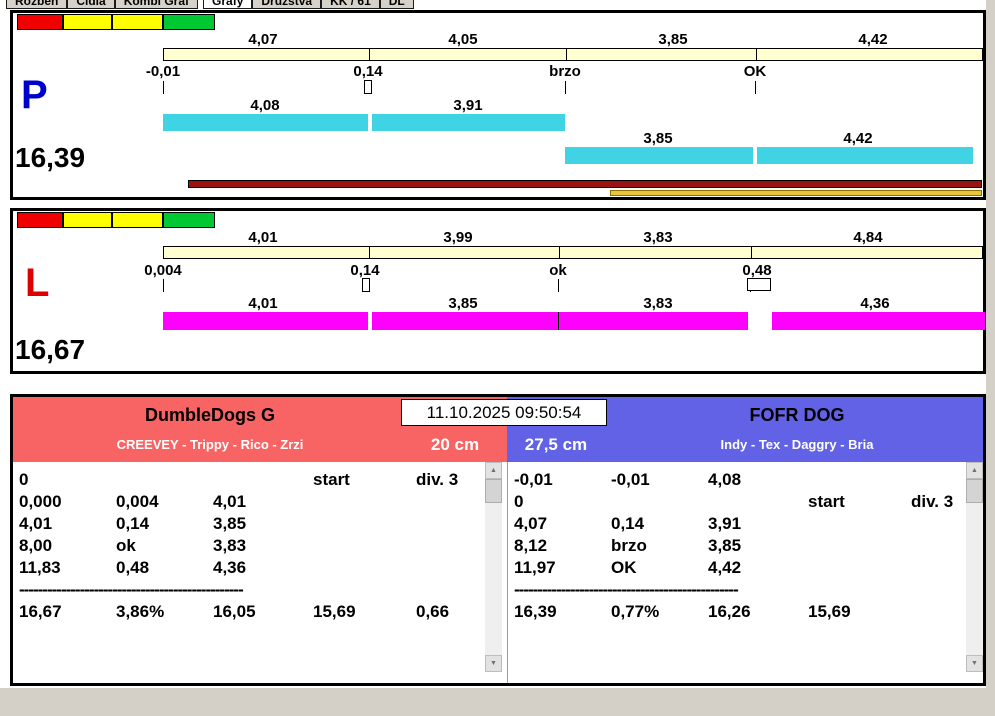 The height and width of the screenshot is (716, 995). Describe the element at coordinates (796, 193) in the screenshot. I see `progress-bar-gold` at that location.